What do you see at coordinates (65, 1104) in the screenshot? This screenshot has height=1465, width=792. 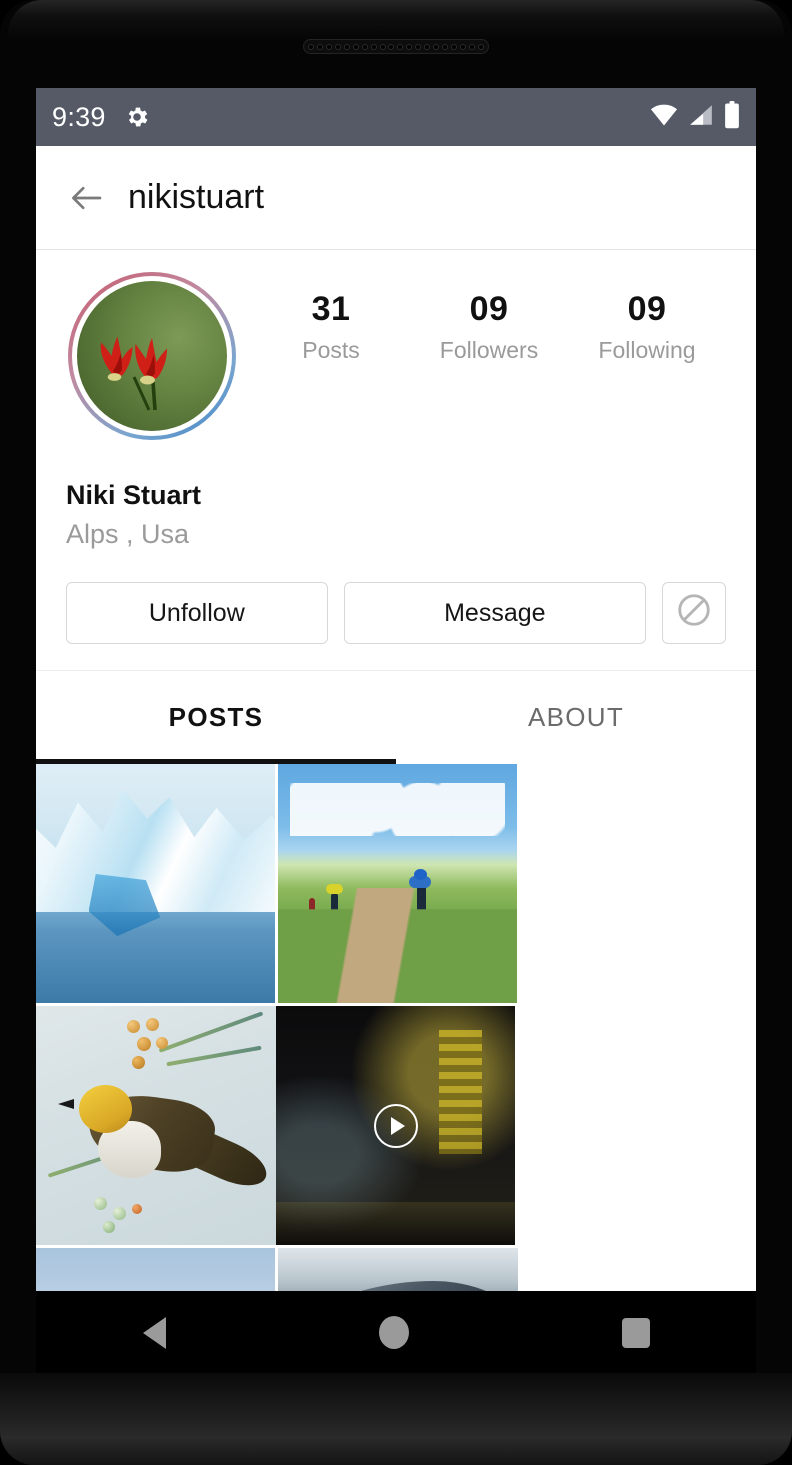 I see `bird-beak` at bounding box center [65, 1104].